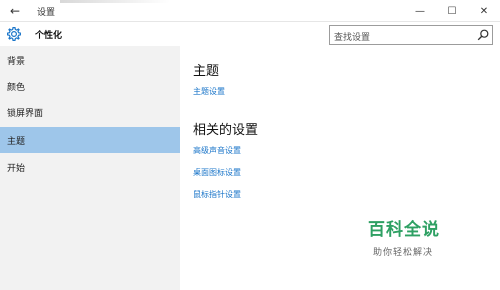  What do you see at coordinates (226, 130) in the screenshot?
I see `section-title-related-settings: 相关的设置` at bounding box center [226, 130].